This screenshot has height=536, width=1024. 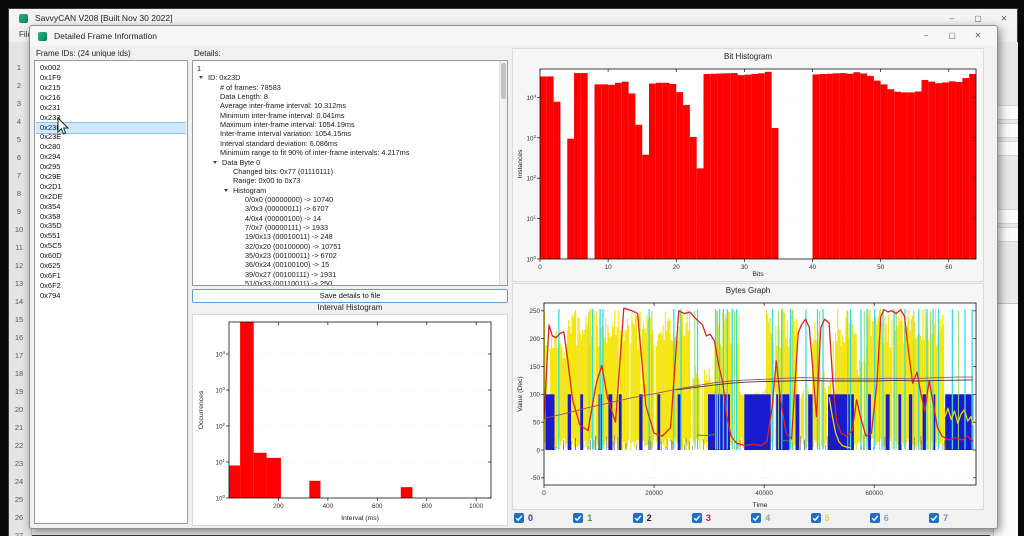 I want to click on details-line: Changed bits: 0x77 (01110111), so click(x=283, y=171).